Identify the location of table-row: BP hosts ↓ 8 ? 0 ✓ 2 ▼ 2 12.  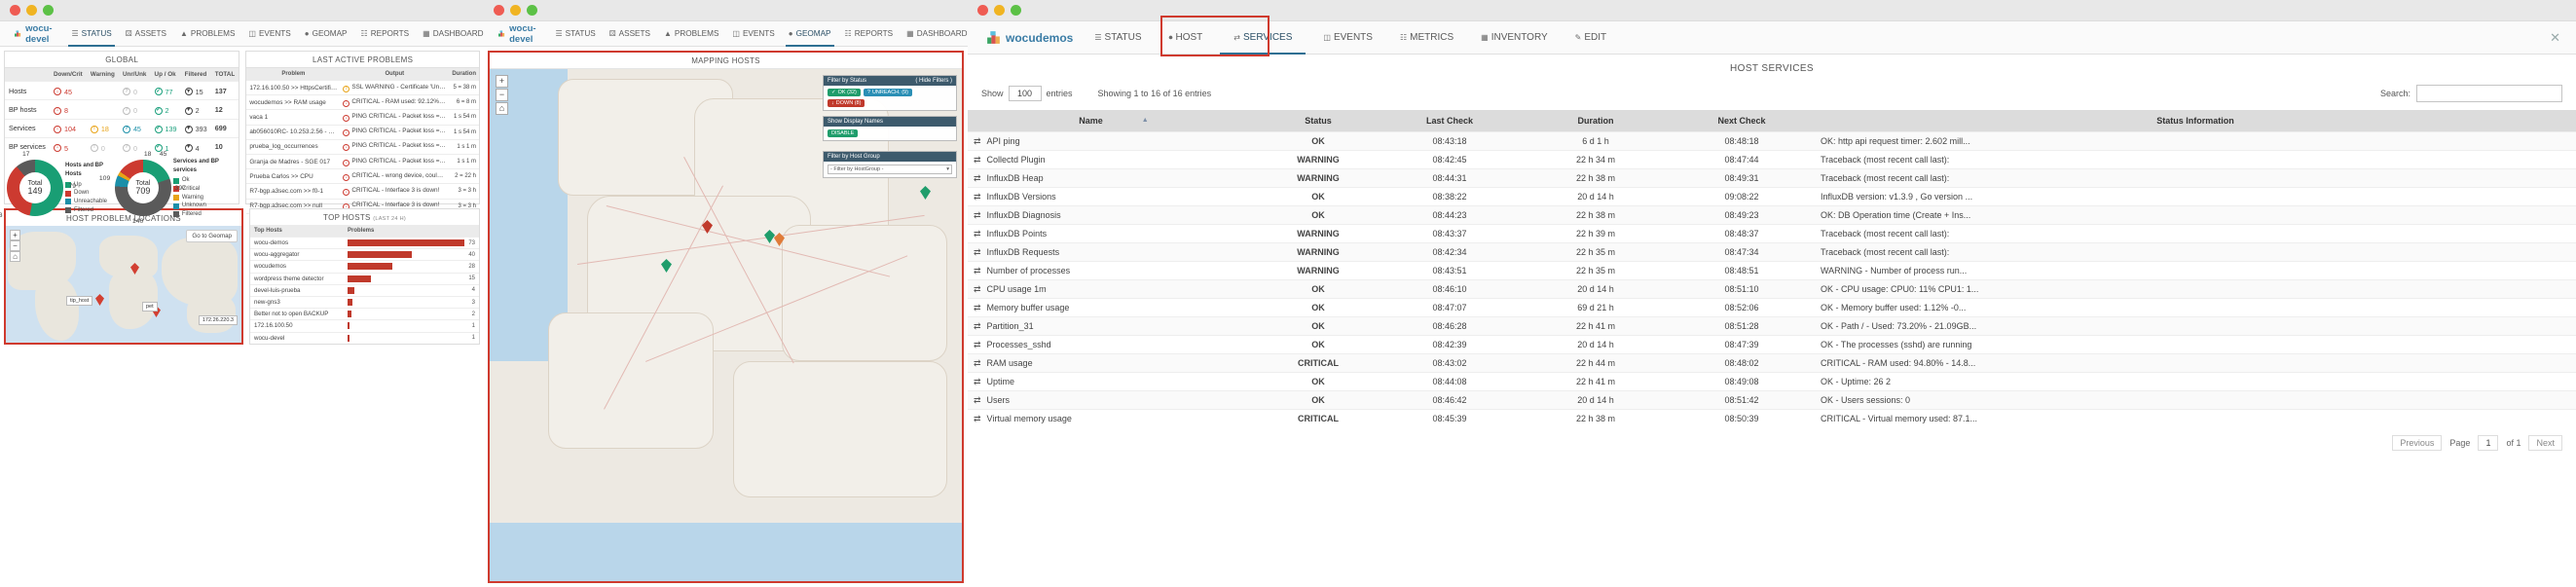
(122, 109).